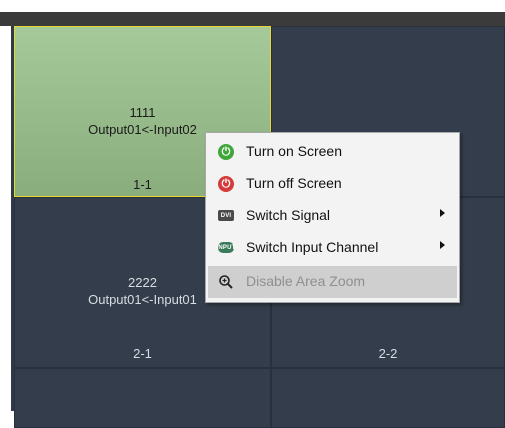 This screenshot has width=505, height=428. What do you see at coordinates (294, 151) in the screenshot?
I see `menu-item-label: Turn on Screen` at bounding box center [294, 151].